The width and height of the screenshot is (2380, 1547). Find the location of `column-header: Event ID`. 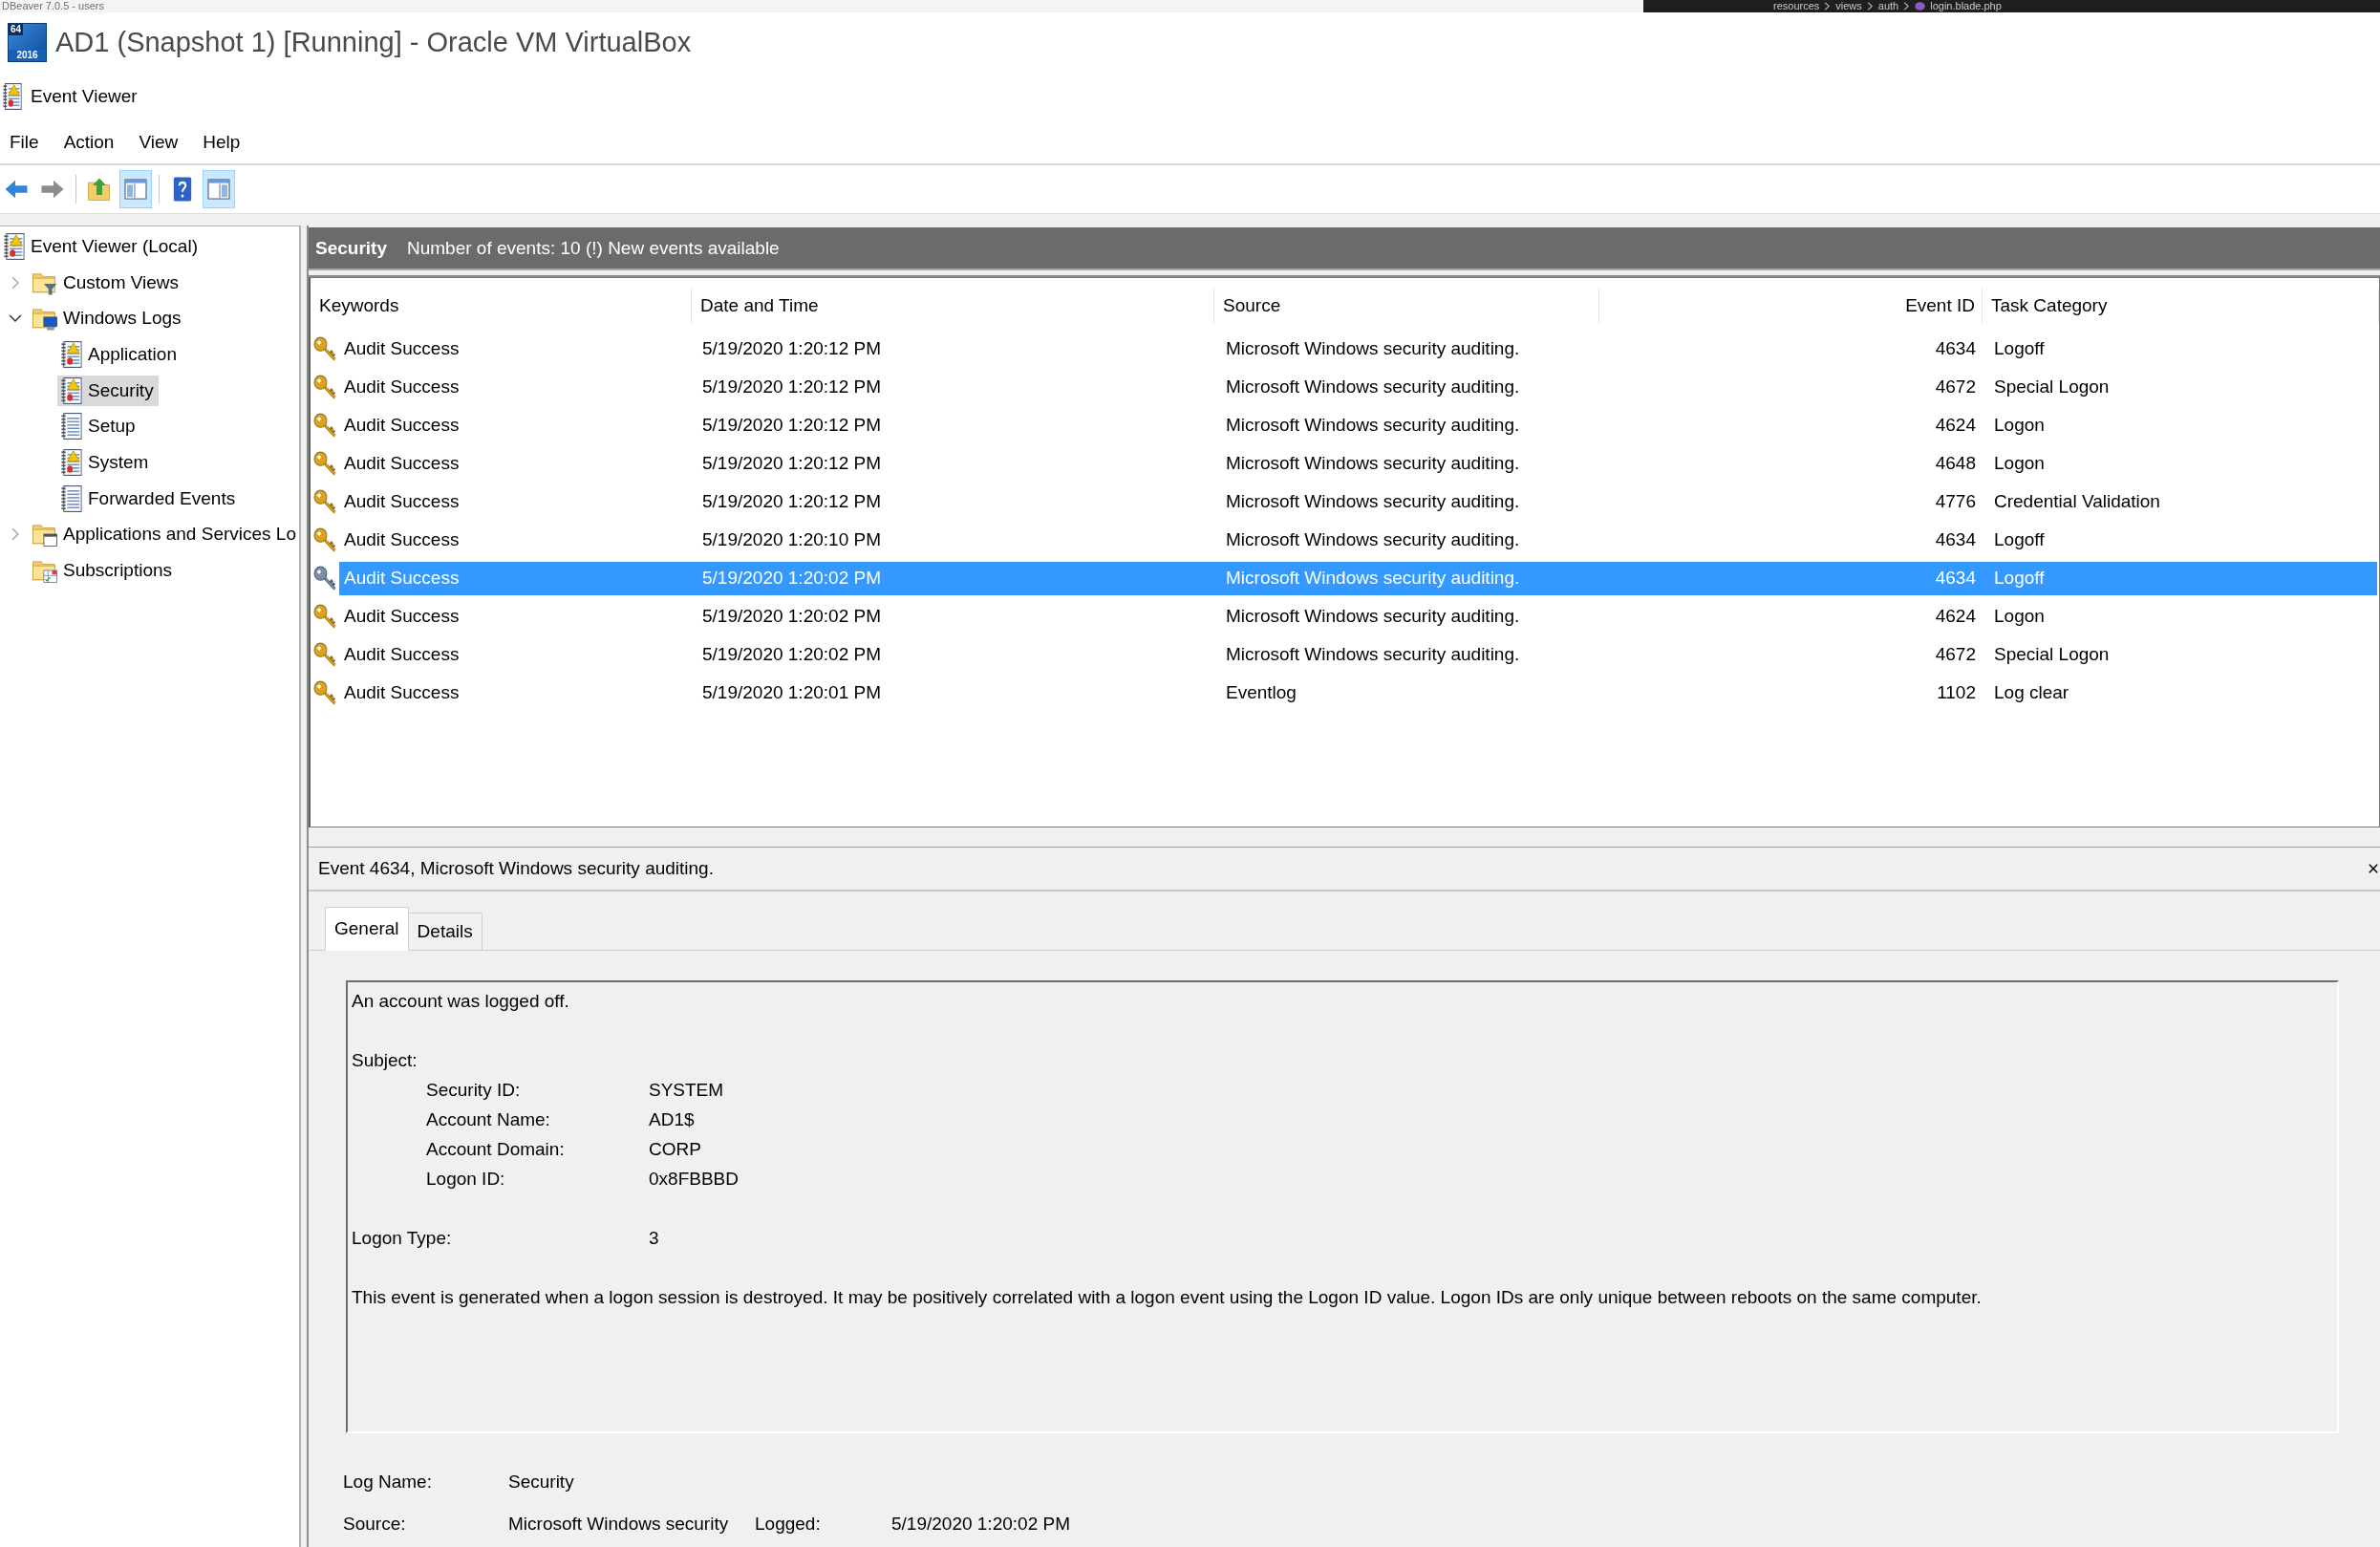

column-header: Event ID is located at coordinates (1791, 306).